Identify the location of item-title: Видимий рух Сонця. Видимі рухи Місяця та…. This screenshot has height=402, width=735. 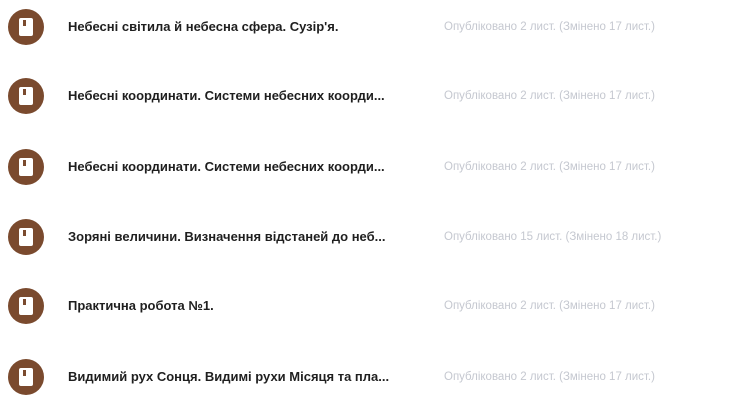
(229, 376).